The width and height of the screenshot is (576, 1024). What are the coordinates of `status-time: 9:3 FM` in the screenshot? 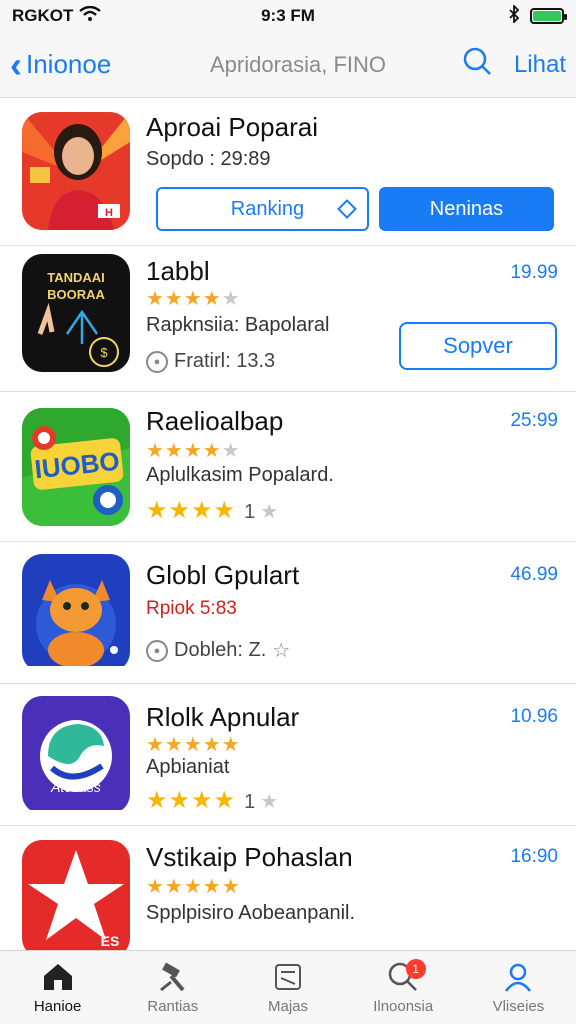 It's located at (288, 15).